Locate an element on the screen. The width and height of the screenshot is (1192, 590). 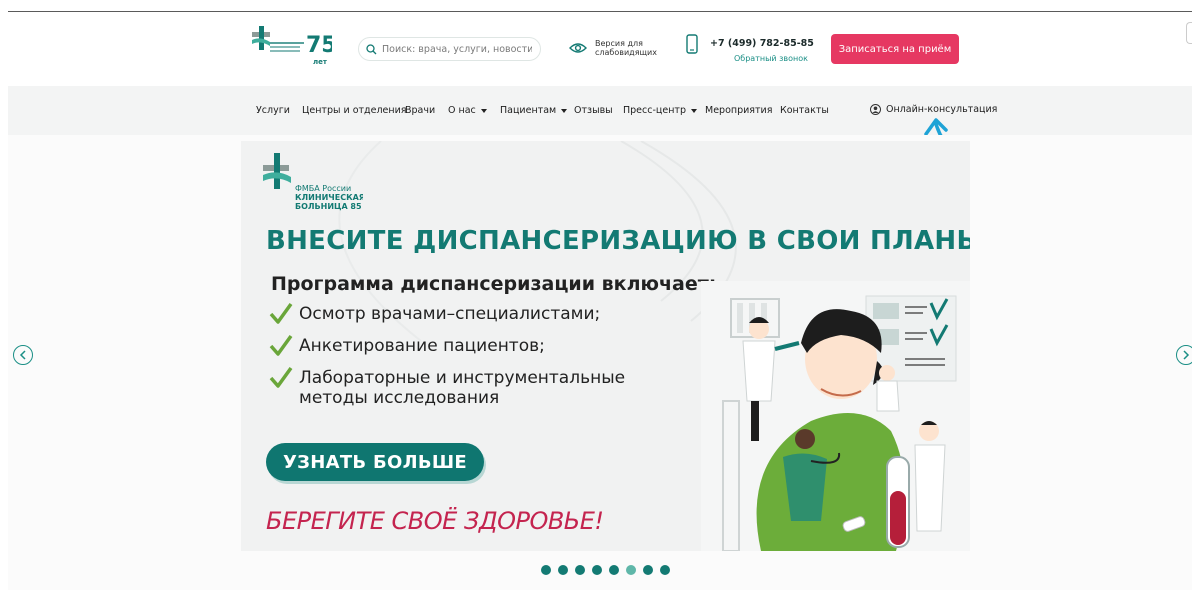
nav-item-services: Услуги is located at coordinates (273, 110).